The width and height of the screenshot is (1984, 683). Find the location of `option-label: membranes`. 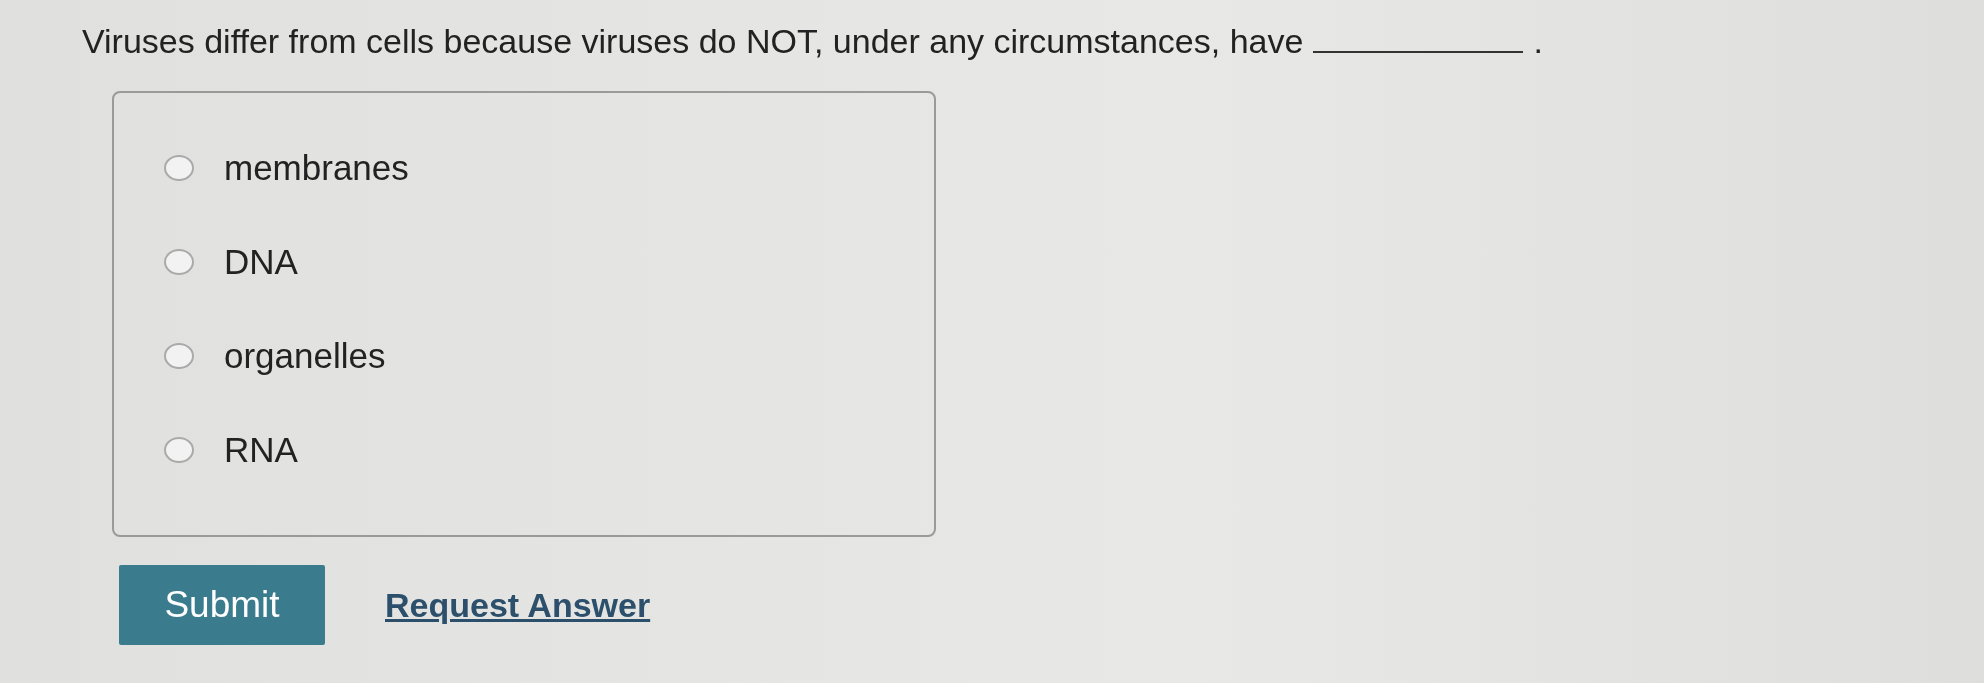

option-label: membranes is located at coordinates (316, 168).